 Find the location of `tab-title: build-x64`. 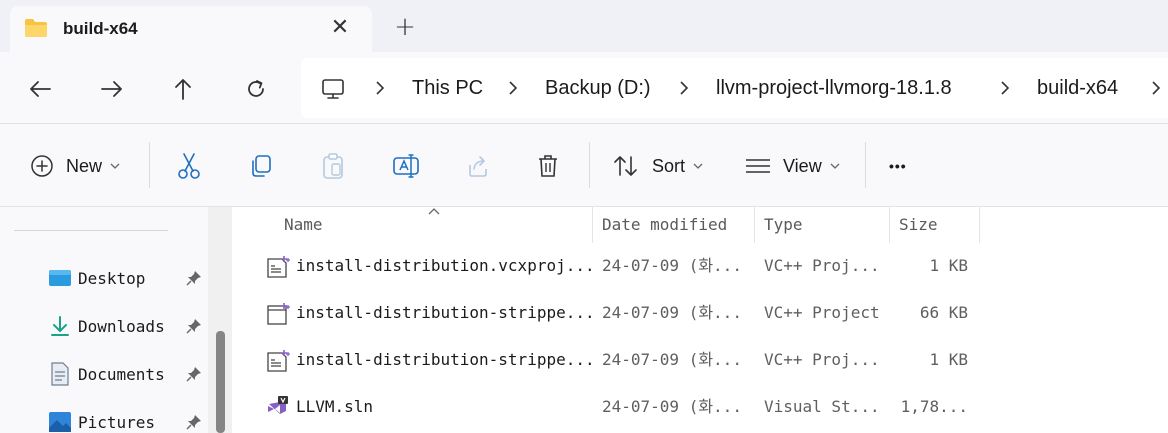

tab-title: build-x64 is located at coordinates (100, 28).